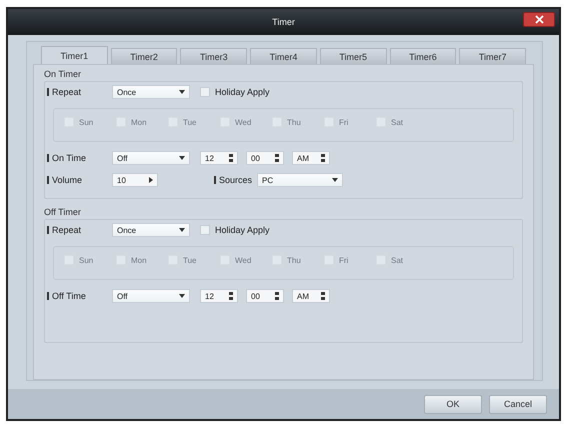 Image resolution: width=570 pixels, height=434 pixels. Describe the element at coordinates (74, 55) in the screenshot. I see `timer-tab: Timer1` at that location.